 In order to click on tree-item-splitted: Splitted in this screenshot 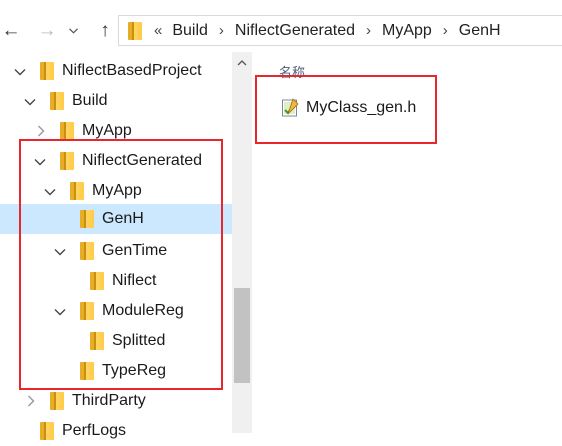, I will do `click(116, 341)`.